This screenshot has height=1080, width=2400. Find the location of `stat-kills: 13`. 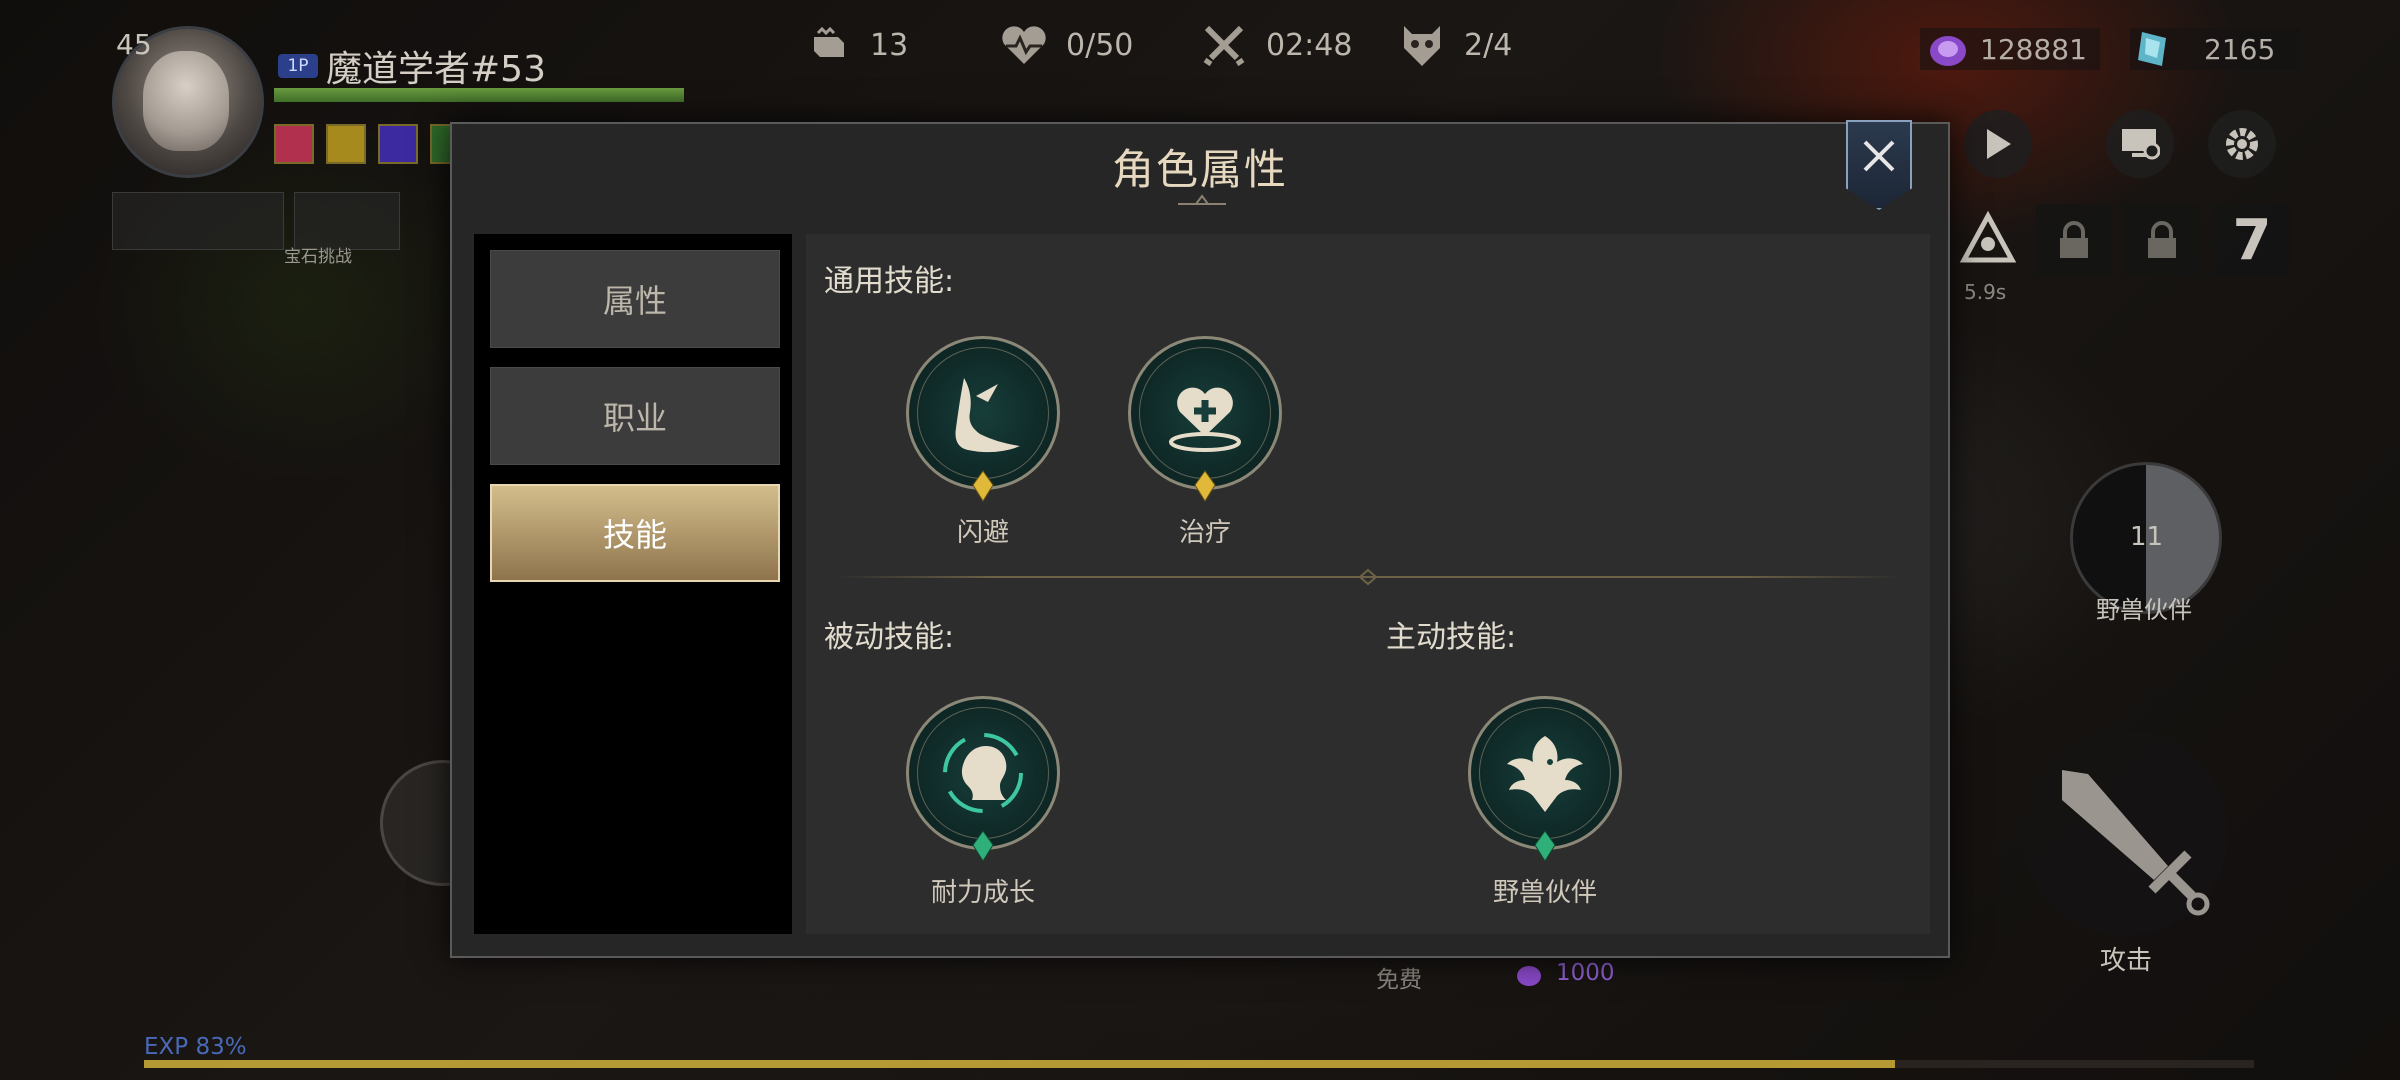

stat-kills: 13 is located at coordinates (856, 45).